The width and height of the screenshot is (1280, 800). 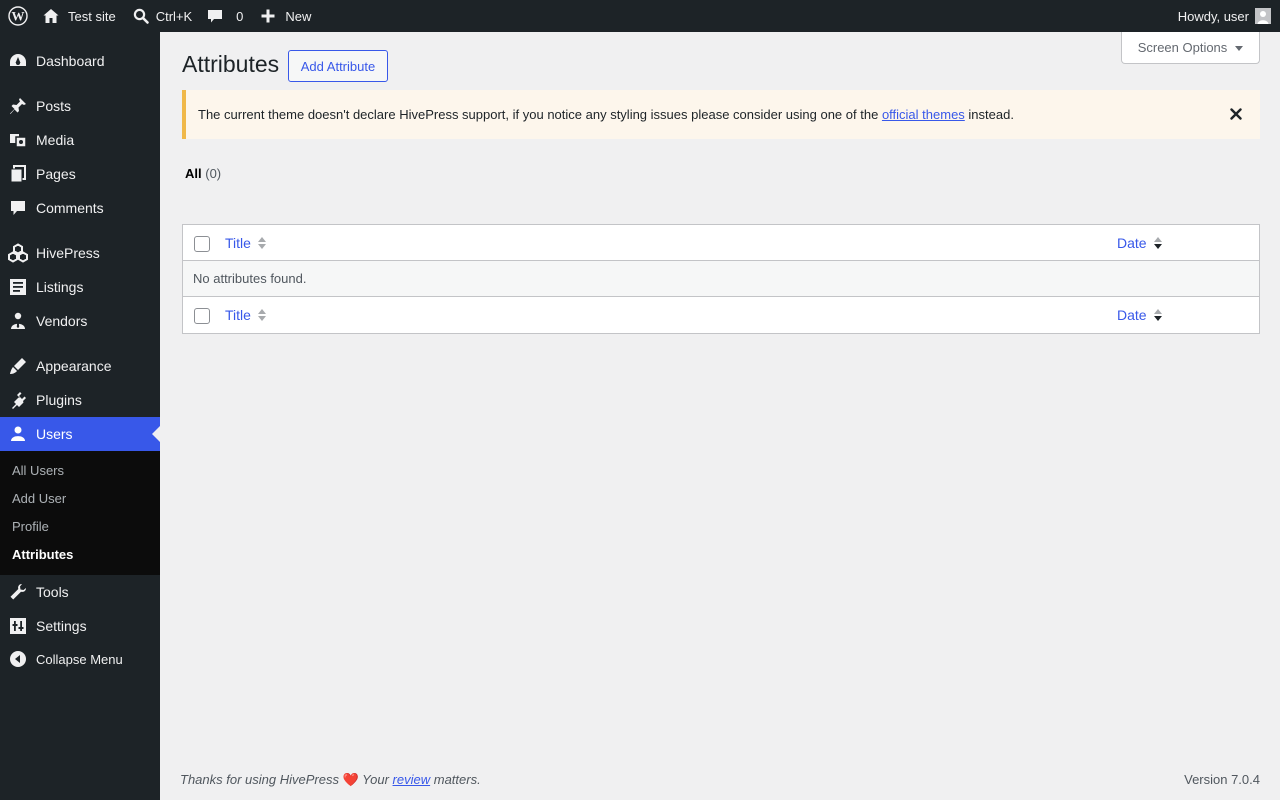 I want to click on my-account-menu: Howdy, user, so click(x=1224, y=16).